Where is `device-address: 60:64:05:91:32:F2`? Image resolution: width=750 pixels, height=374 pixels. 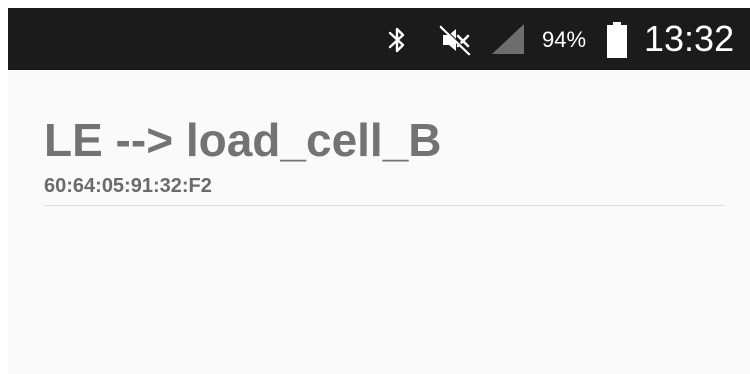
device-address: 60:64:05:91:32:F2 is located at coordinates (128, 186).